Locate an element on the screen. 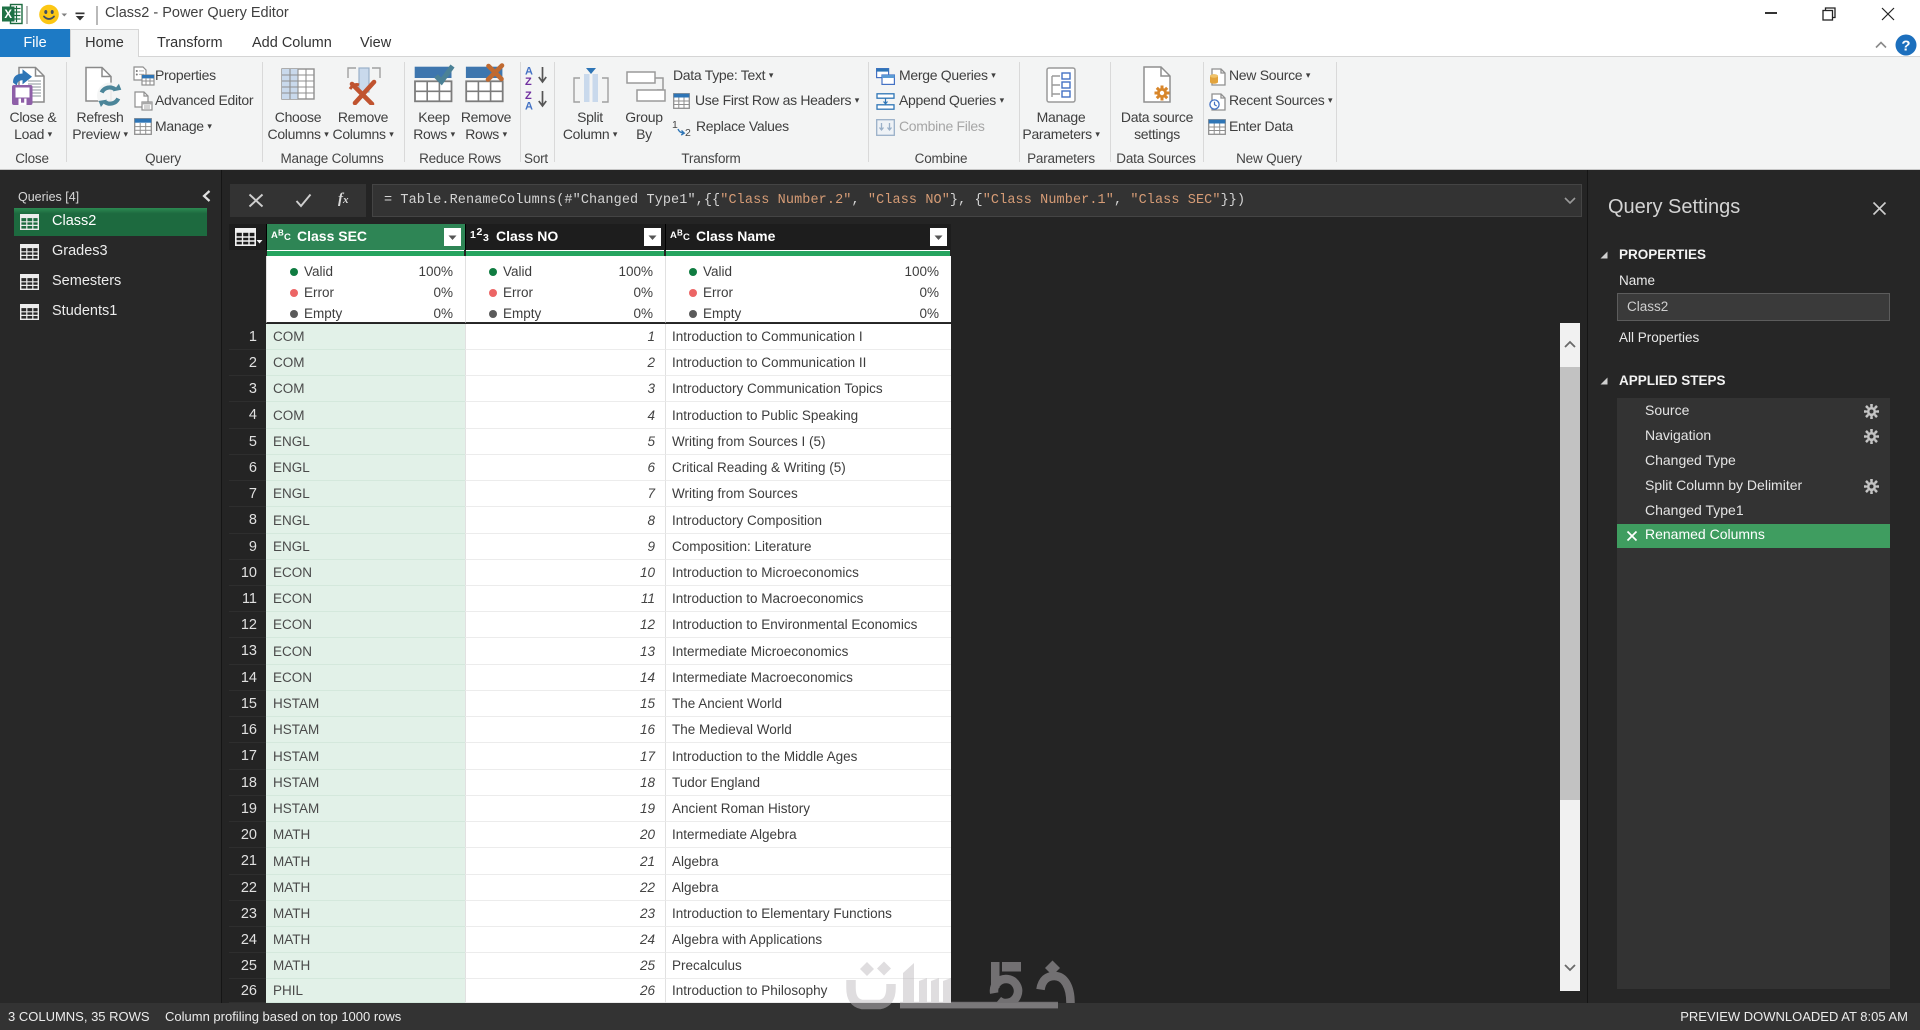 This screenshot has width=1920, height=1030. svg-text: 3 is located at coordinates (486, 238).